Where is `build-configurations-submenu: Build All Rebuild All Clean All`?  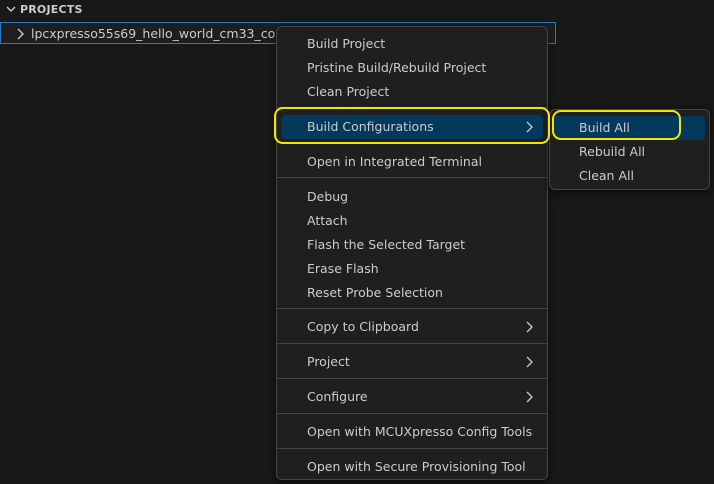
build-configurations-submenu: Build All Rebuild All Clean All is located at coordinates (629, 149).